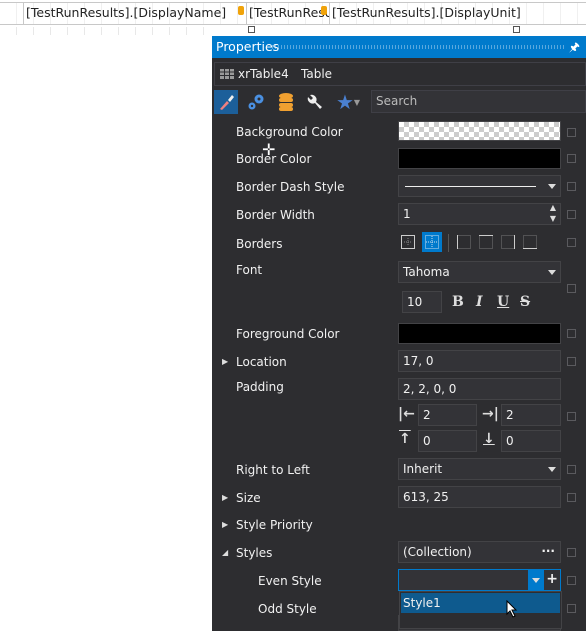 The width and height of the screenshot is (586, 631). I want to click on brush-icon, so click(226, 102).